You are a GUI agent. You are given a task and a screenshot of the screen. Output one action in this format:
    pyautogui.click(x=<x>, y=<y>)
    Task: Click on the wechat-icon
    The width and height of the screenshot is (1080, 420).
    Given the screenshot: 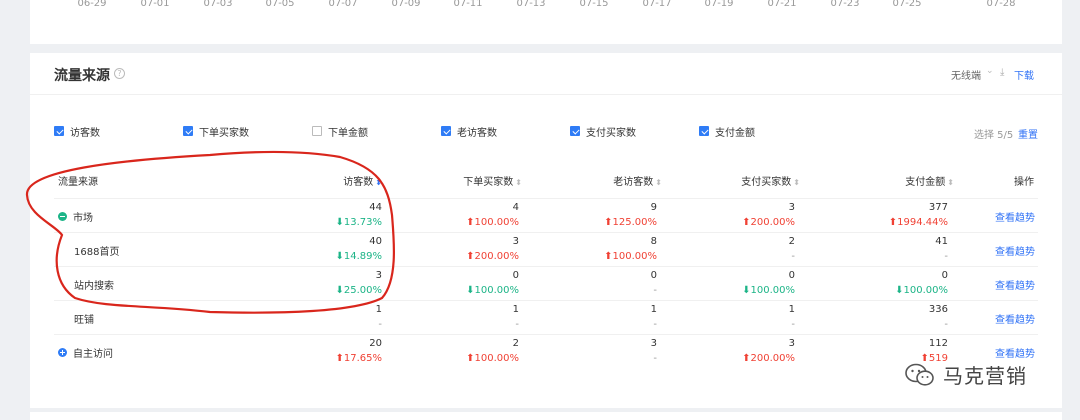 What is the action you would take?
    pyautogui.click(x=919, y=374)
    